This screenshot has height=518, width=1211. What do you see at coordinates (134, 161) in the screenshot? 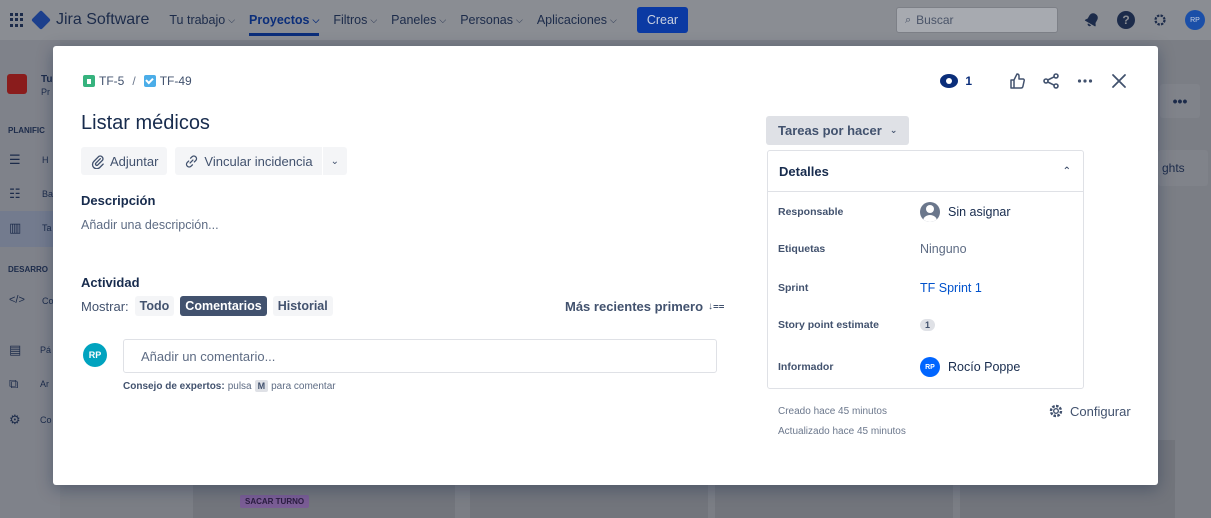
I see `attach-label: Adjuntar` at bounding box center [134, 161].